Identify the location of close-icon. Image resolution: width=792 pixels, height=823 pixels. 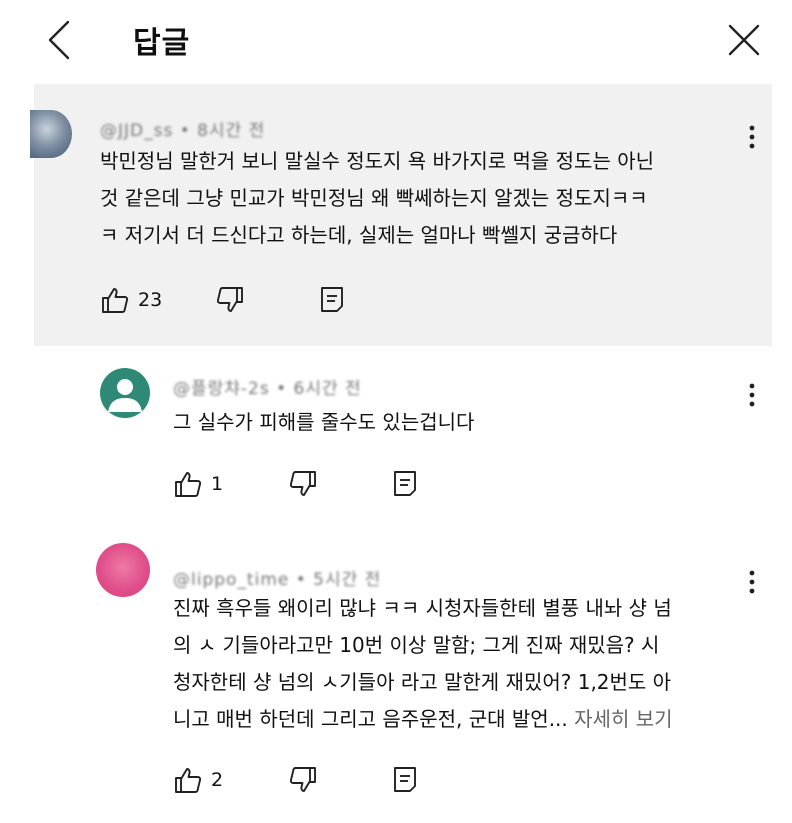
(744, 40).